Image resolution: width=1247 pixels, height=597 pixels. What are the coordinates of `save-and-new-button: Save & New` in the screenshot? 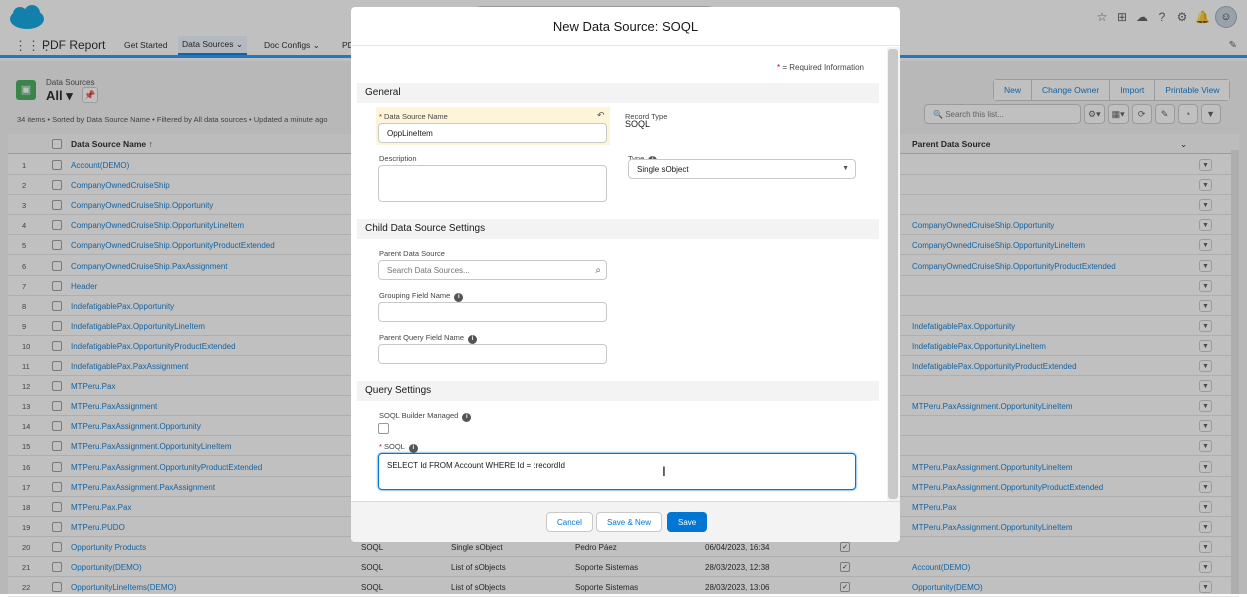 It's located at (629, 522).